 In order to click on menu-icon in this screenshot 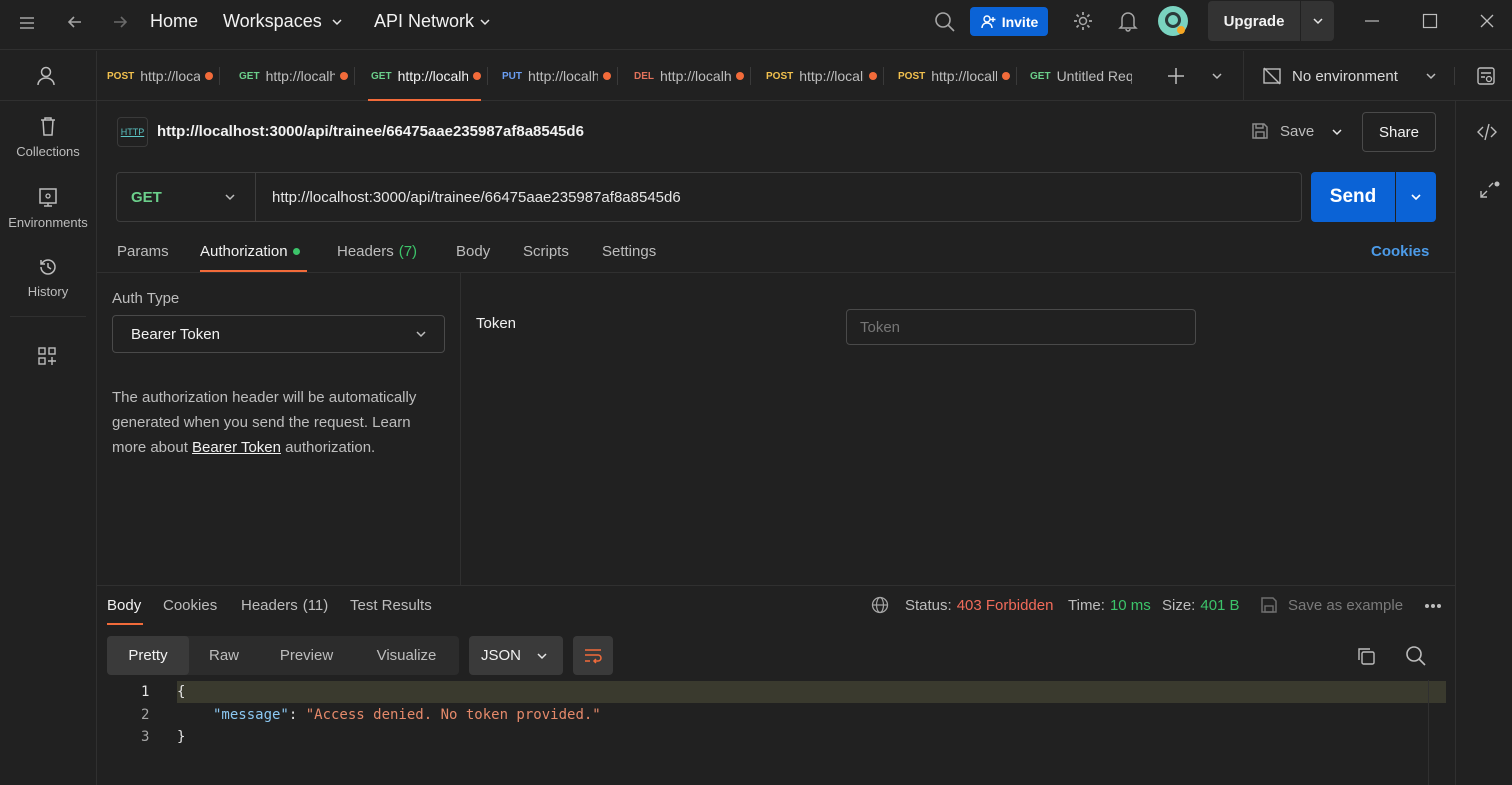, I will do `click(27, 23)`.